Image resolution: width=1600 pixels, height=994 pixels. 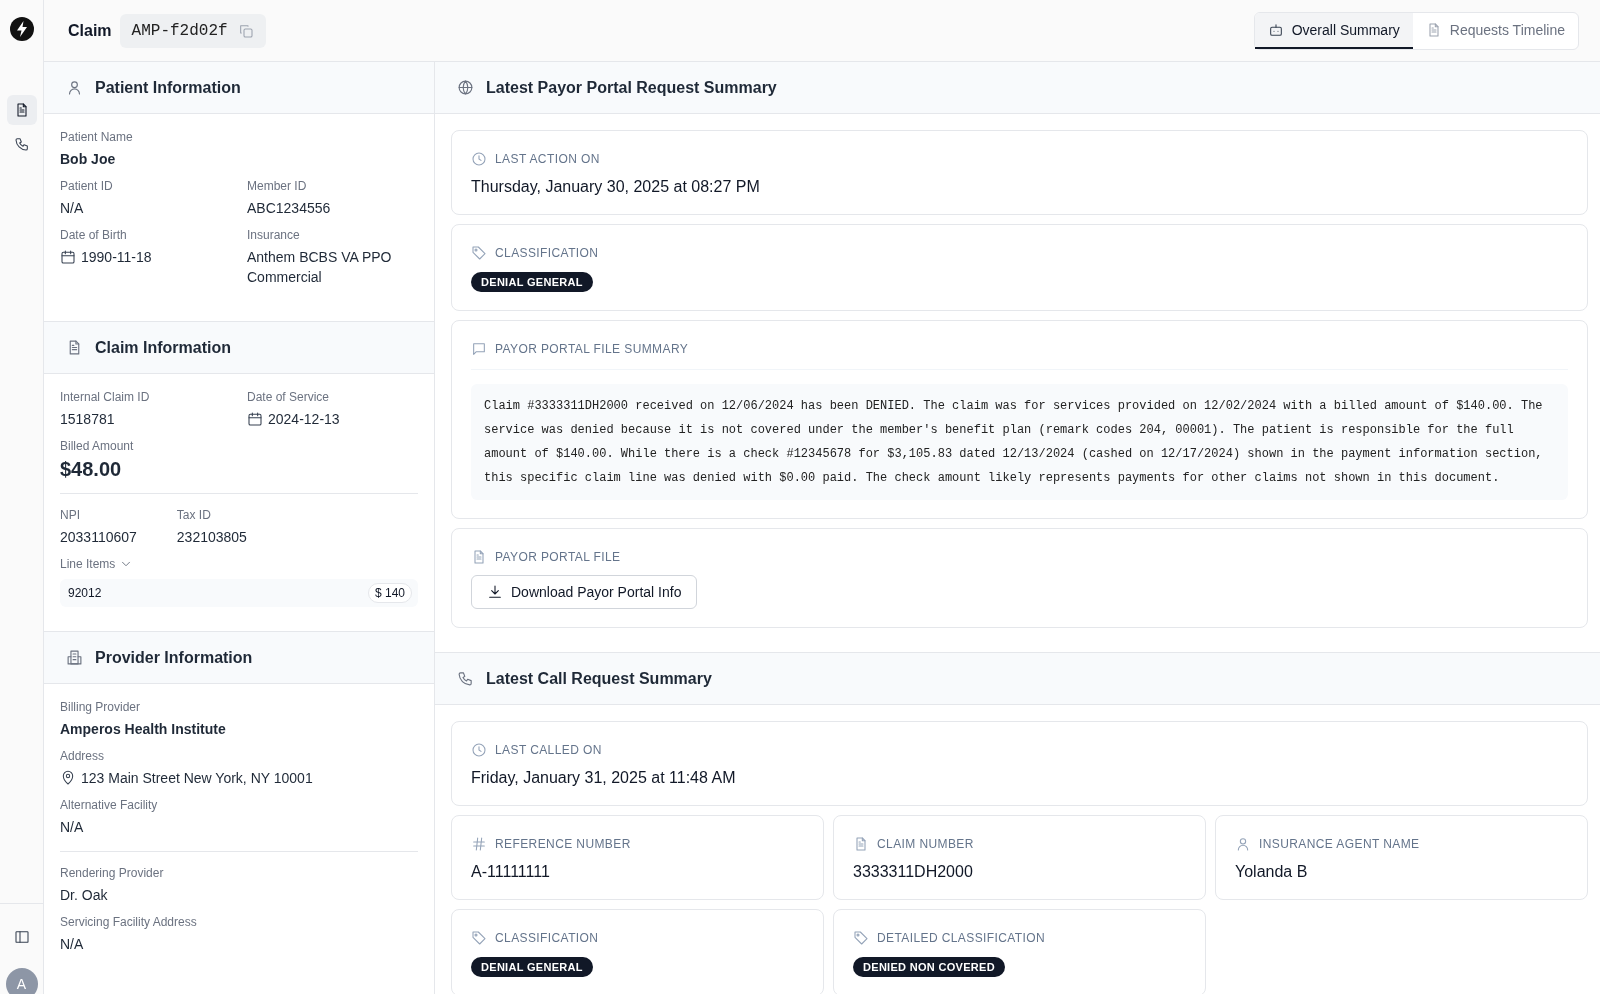 I want to click on field-label: Address, so click(x=83, y=756).